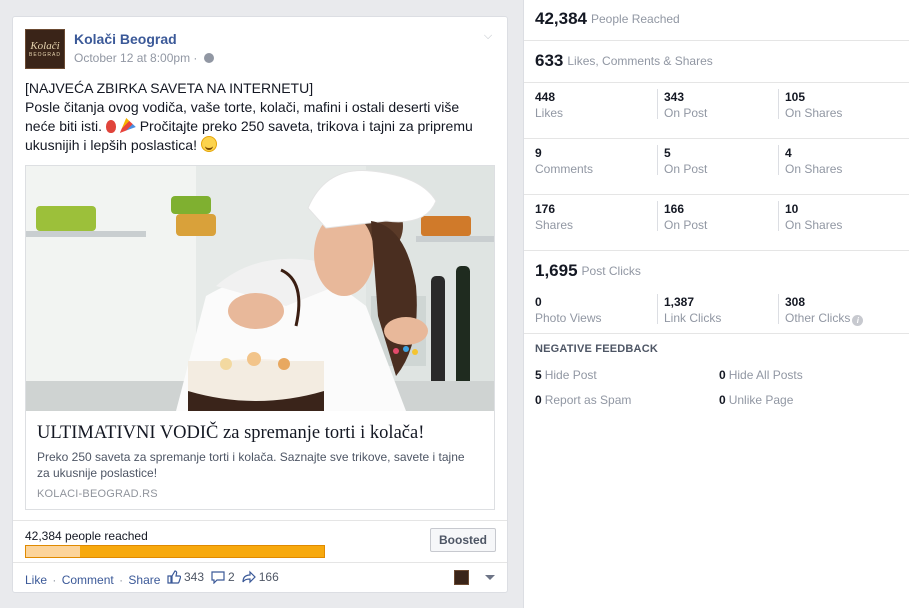 Image resolution: width=909 pixels, height=608 pixels. What do you see at coordinates (127, 125) in the screenshot?
I see `party-popper-icon` at bounding box center [127, 125].